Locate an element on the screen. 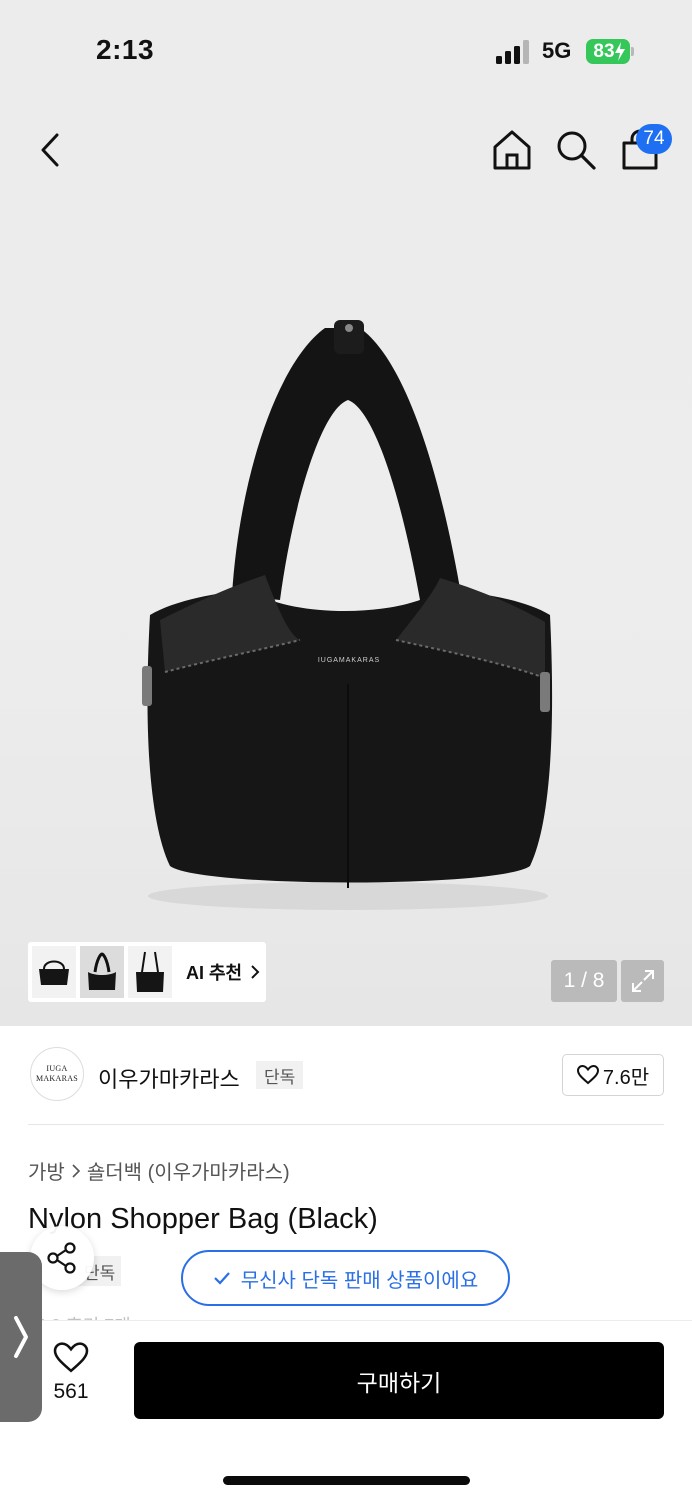 This screenshot has width=692, height=1500. brand-logo-line2: MAKARAS is located at coordinates (57, 1078).